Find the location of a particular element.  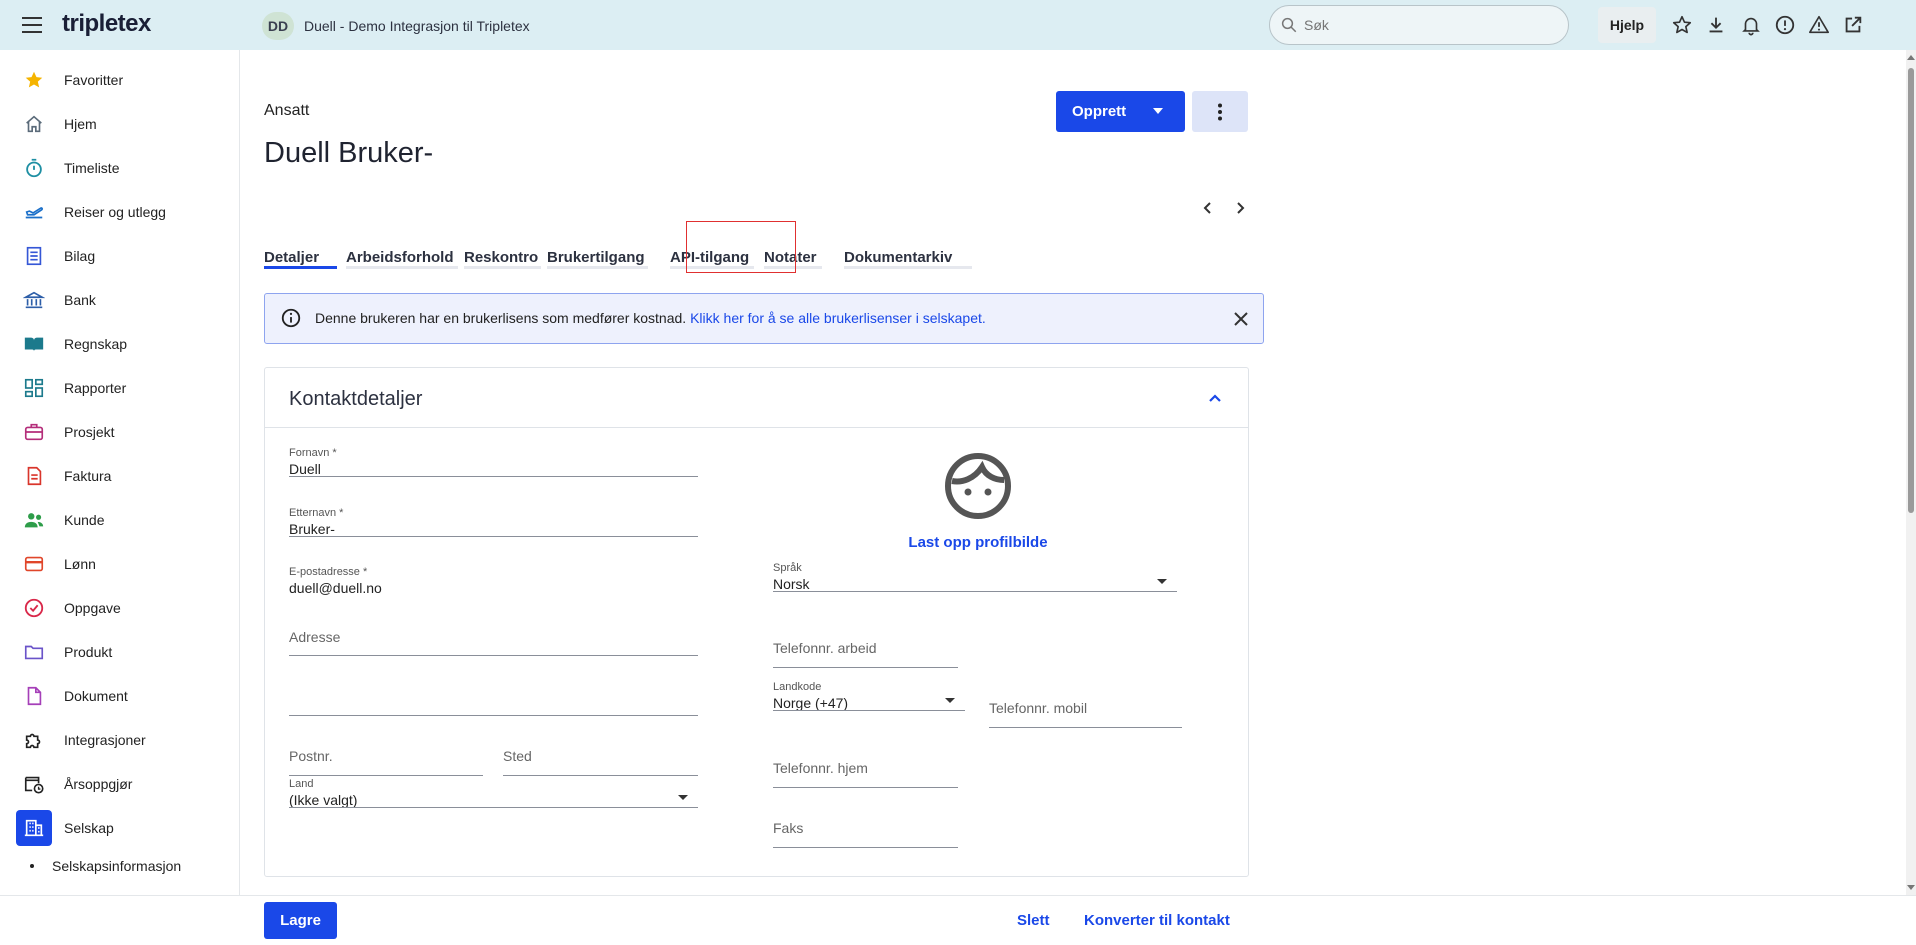

home-icon is located at coordinates (34, 124).